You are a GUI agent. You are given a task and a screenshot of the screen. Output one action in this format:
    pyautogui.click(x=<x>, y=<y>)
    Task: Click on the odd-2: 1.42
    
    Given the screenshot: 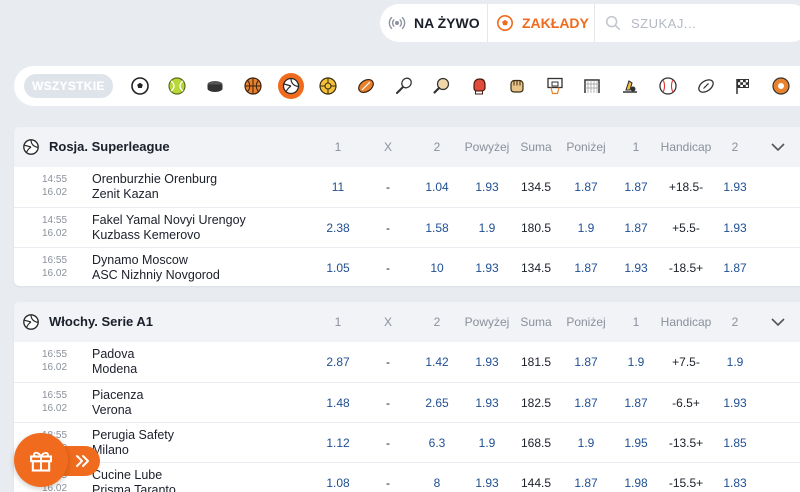 What is the action you would take?
    pyautogui.click(x=436, y=362)
    